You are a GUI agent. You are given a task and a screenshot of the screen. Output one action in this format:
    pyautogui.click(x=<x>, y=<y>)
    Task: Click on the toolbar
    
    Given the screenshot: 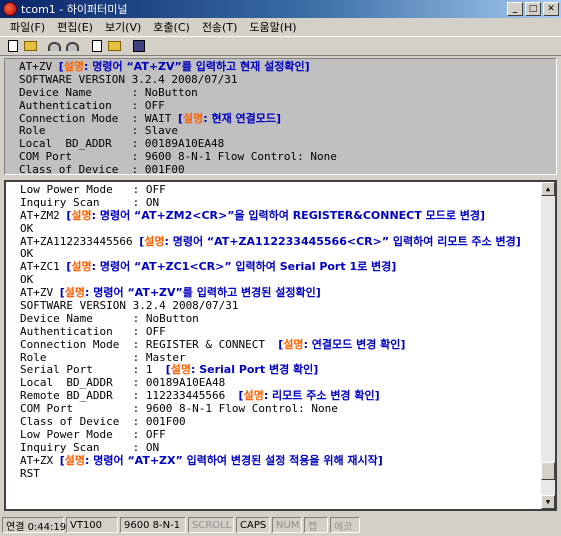 What is the action you would take?
    pyautogui.click(x=280, y=46)
    